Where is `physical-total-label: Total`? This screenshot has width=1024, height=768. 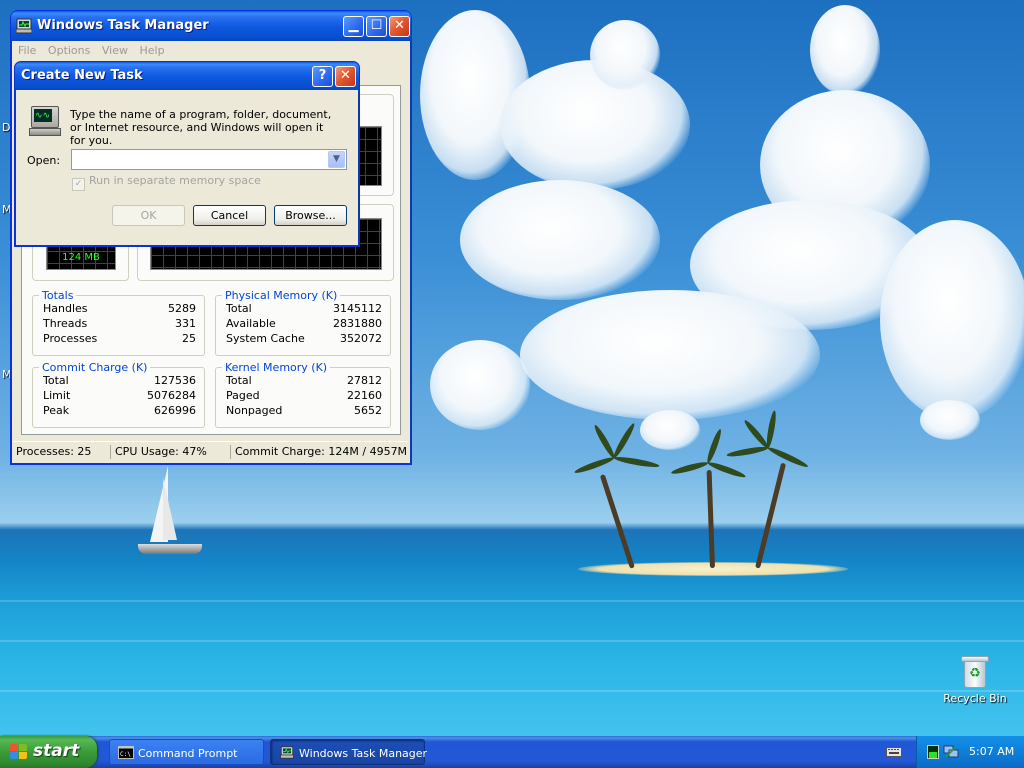
physical-total-label: Total is located at coordinates (239, 308).